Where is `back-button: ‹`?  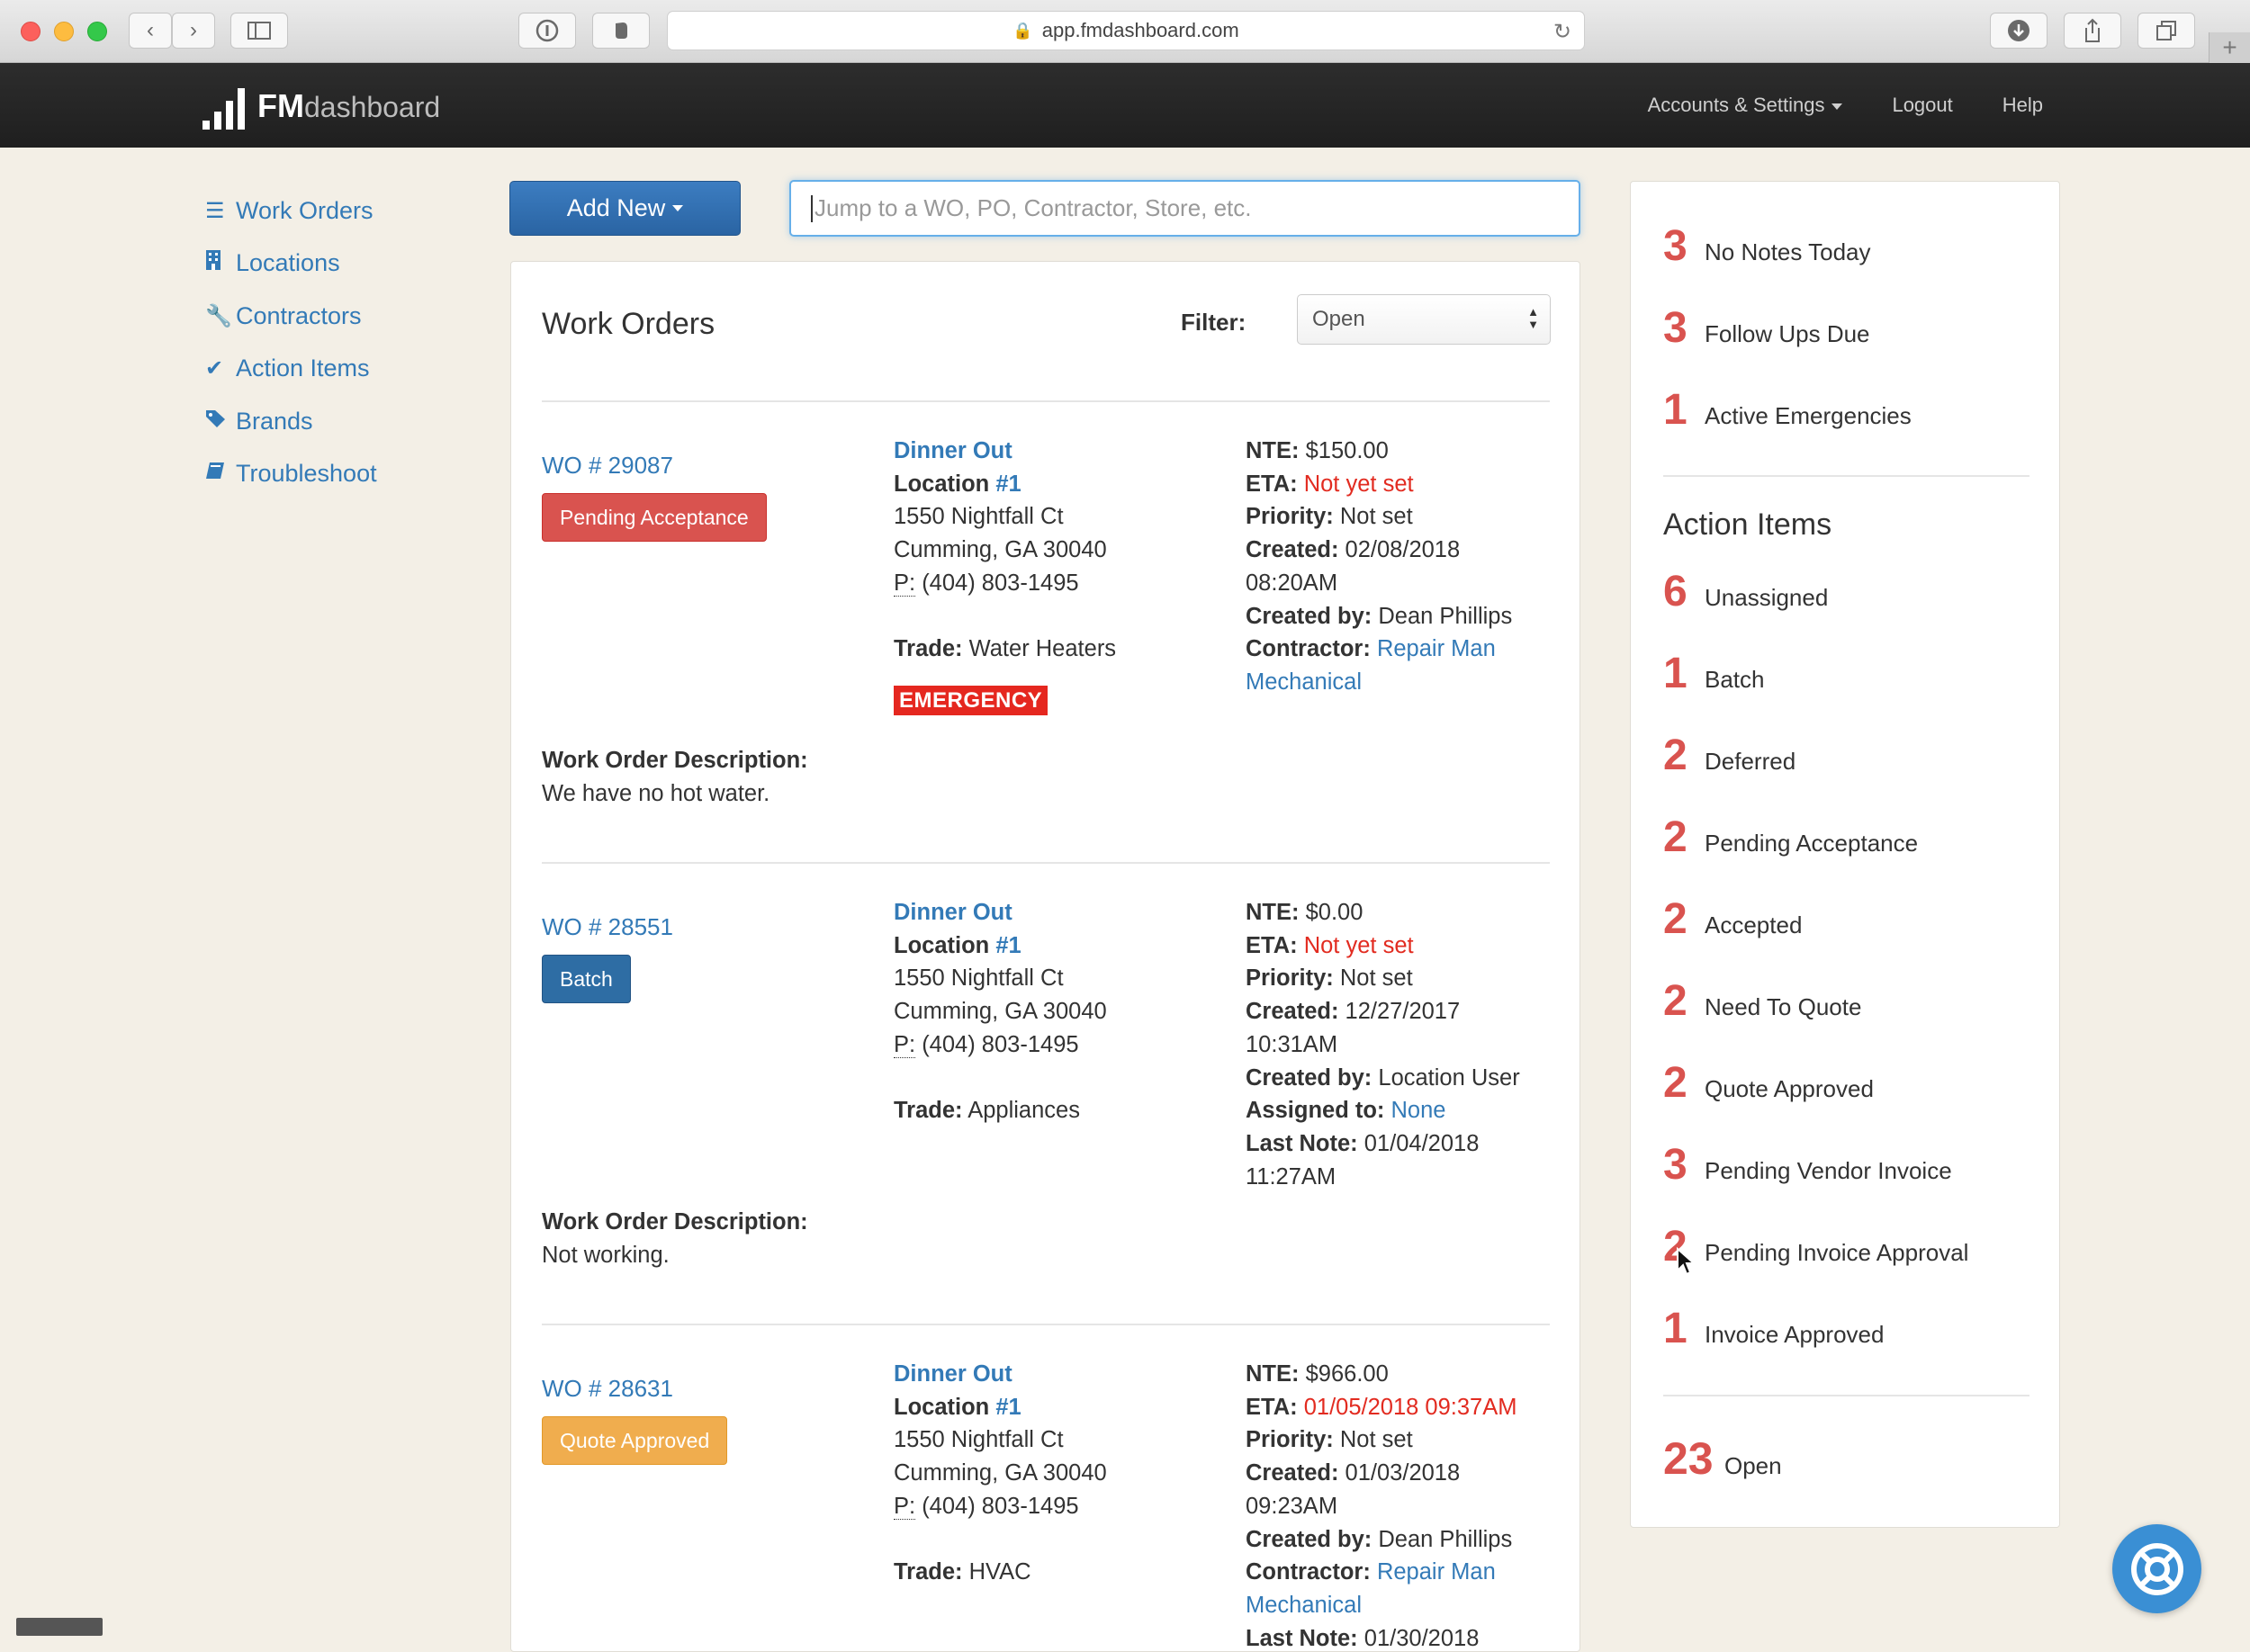 back-button: ‹ is located at coordinates (150, 31).